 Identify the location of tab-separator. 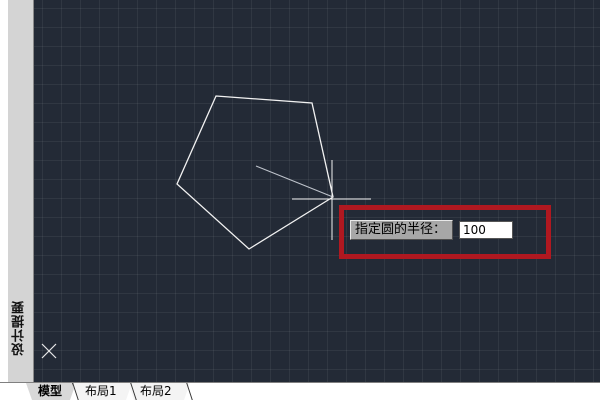
(189, 391).